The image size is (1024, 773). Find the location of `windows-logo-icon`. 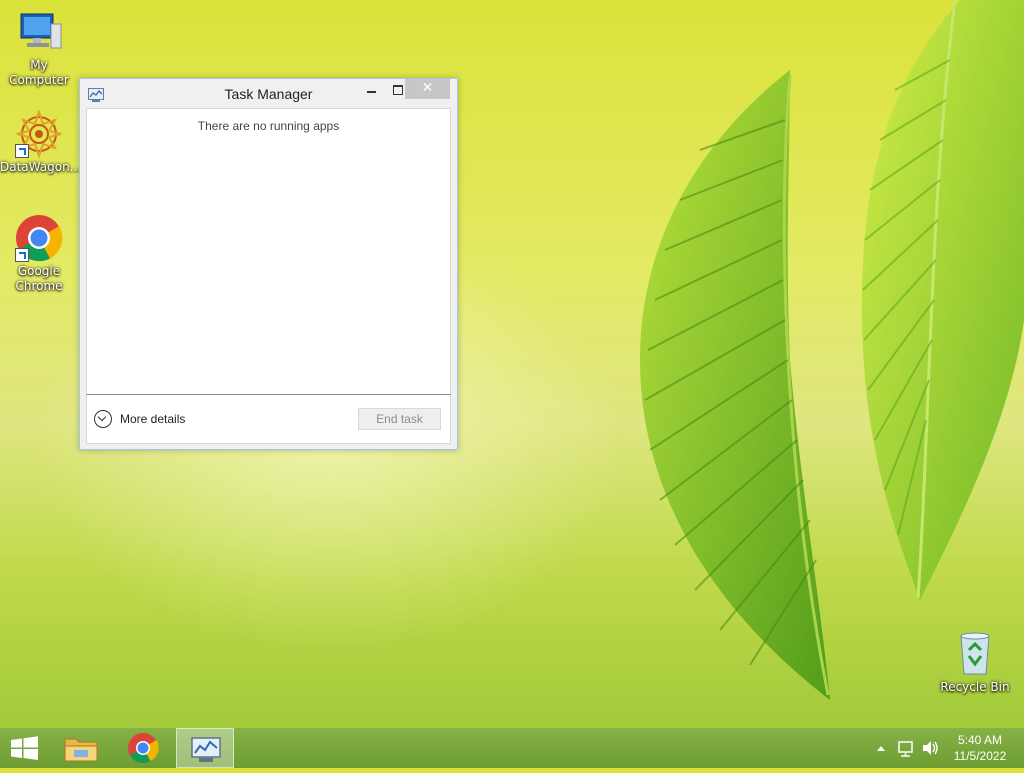

windows-logo-icon is located at coordinates (24, 748).